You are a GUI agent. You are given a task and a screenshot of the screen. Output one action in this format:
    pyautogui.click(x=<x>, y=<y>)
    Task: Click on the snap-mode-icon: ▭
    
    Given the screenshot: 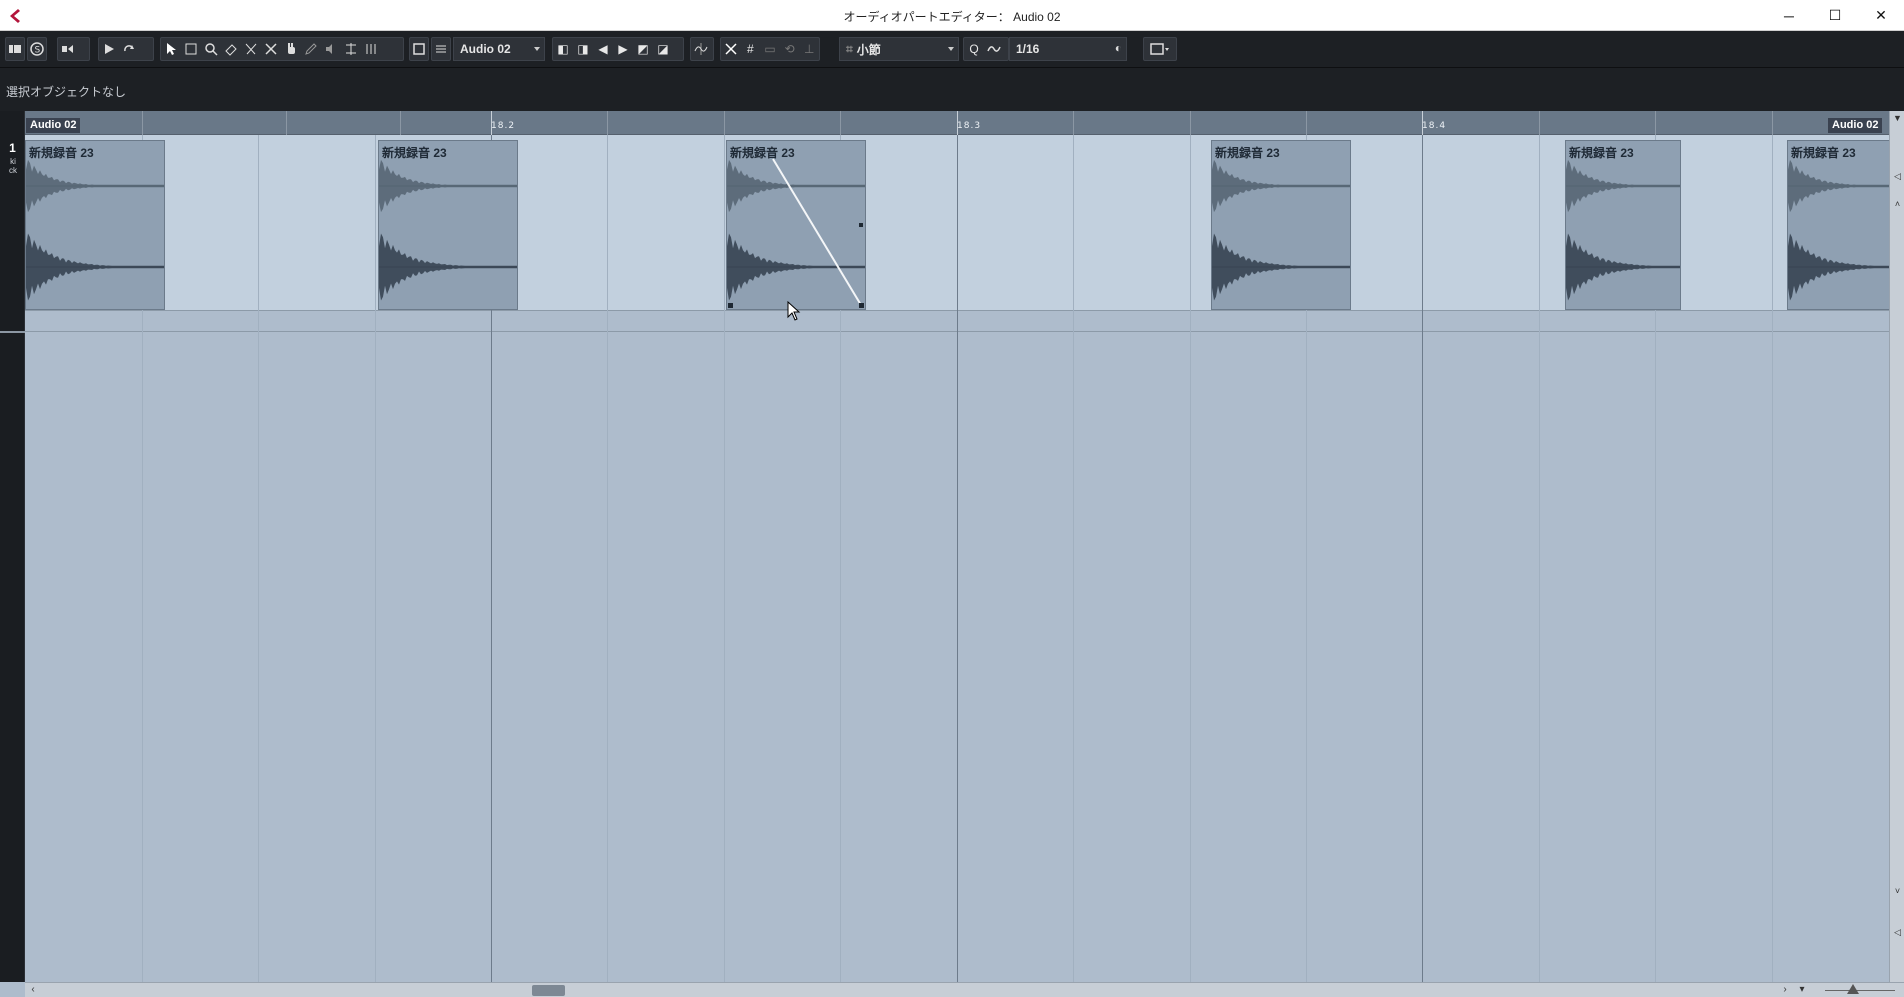 What is the action you would take?
    pyautogui.click(x=770, y=49)
    